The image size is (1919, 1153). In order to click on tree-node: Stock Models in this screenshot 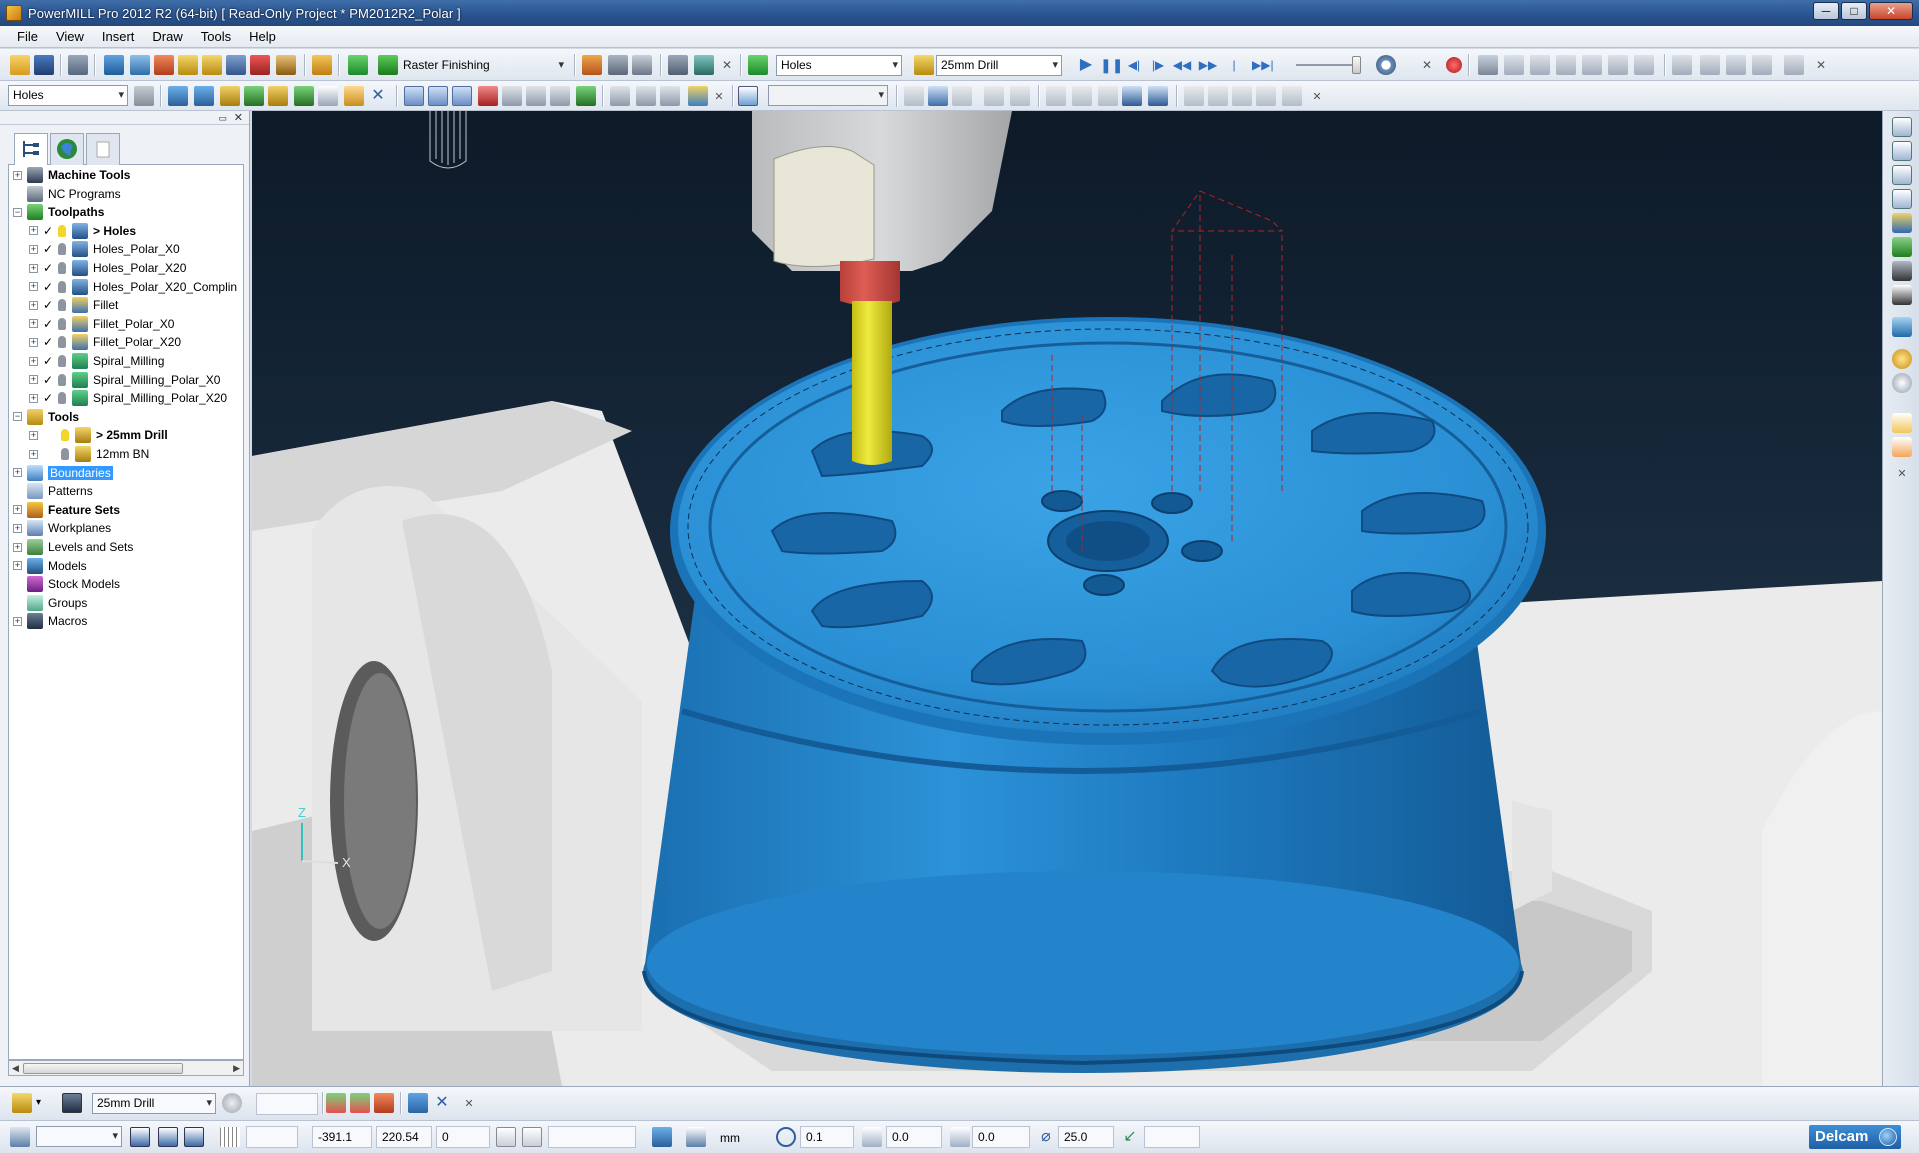, I will do `click(66, 584)`.